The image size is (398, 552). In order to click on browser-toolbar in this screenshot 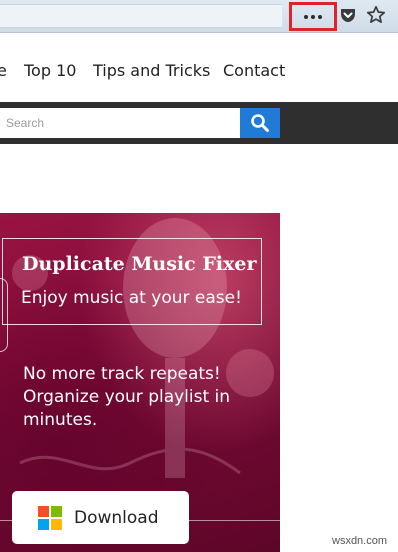, I will do `click(199, 16)`.